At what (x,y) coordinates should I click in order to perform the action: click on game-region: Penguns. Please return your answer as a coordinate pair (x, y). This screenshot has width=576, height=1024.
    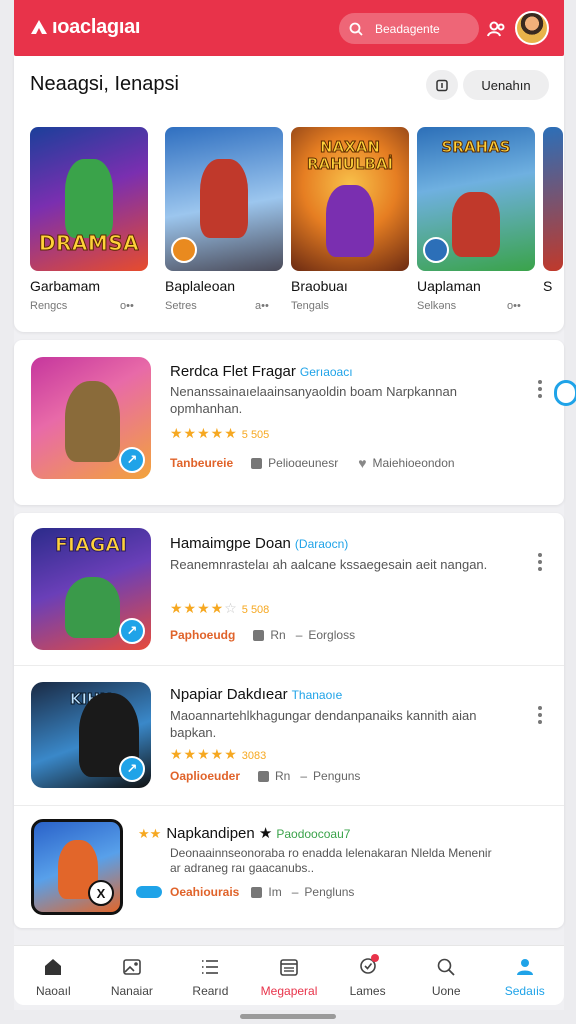
    Looking at the image, I should click on (337, 776).